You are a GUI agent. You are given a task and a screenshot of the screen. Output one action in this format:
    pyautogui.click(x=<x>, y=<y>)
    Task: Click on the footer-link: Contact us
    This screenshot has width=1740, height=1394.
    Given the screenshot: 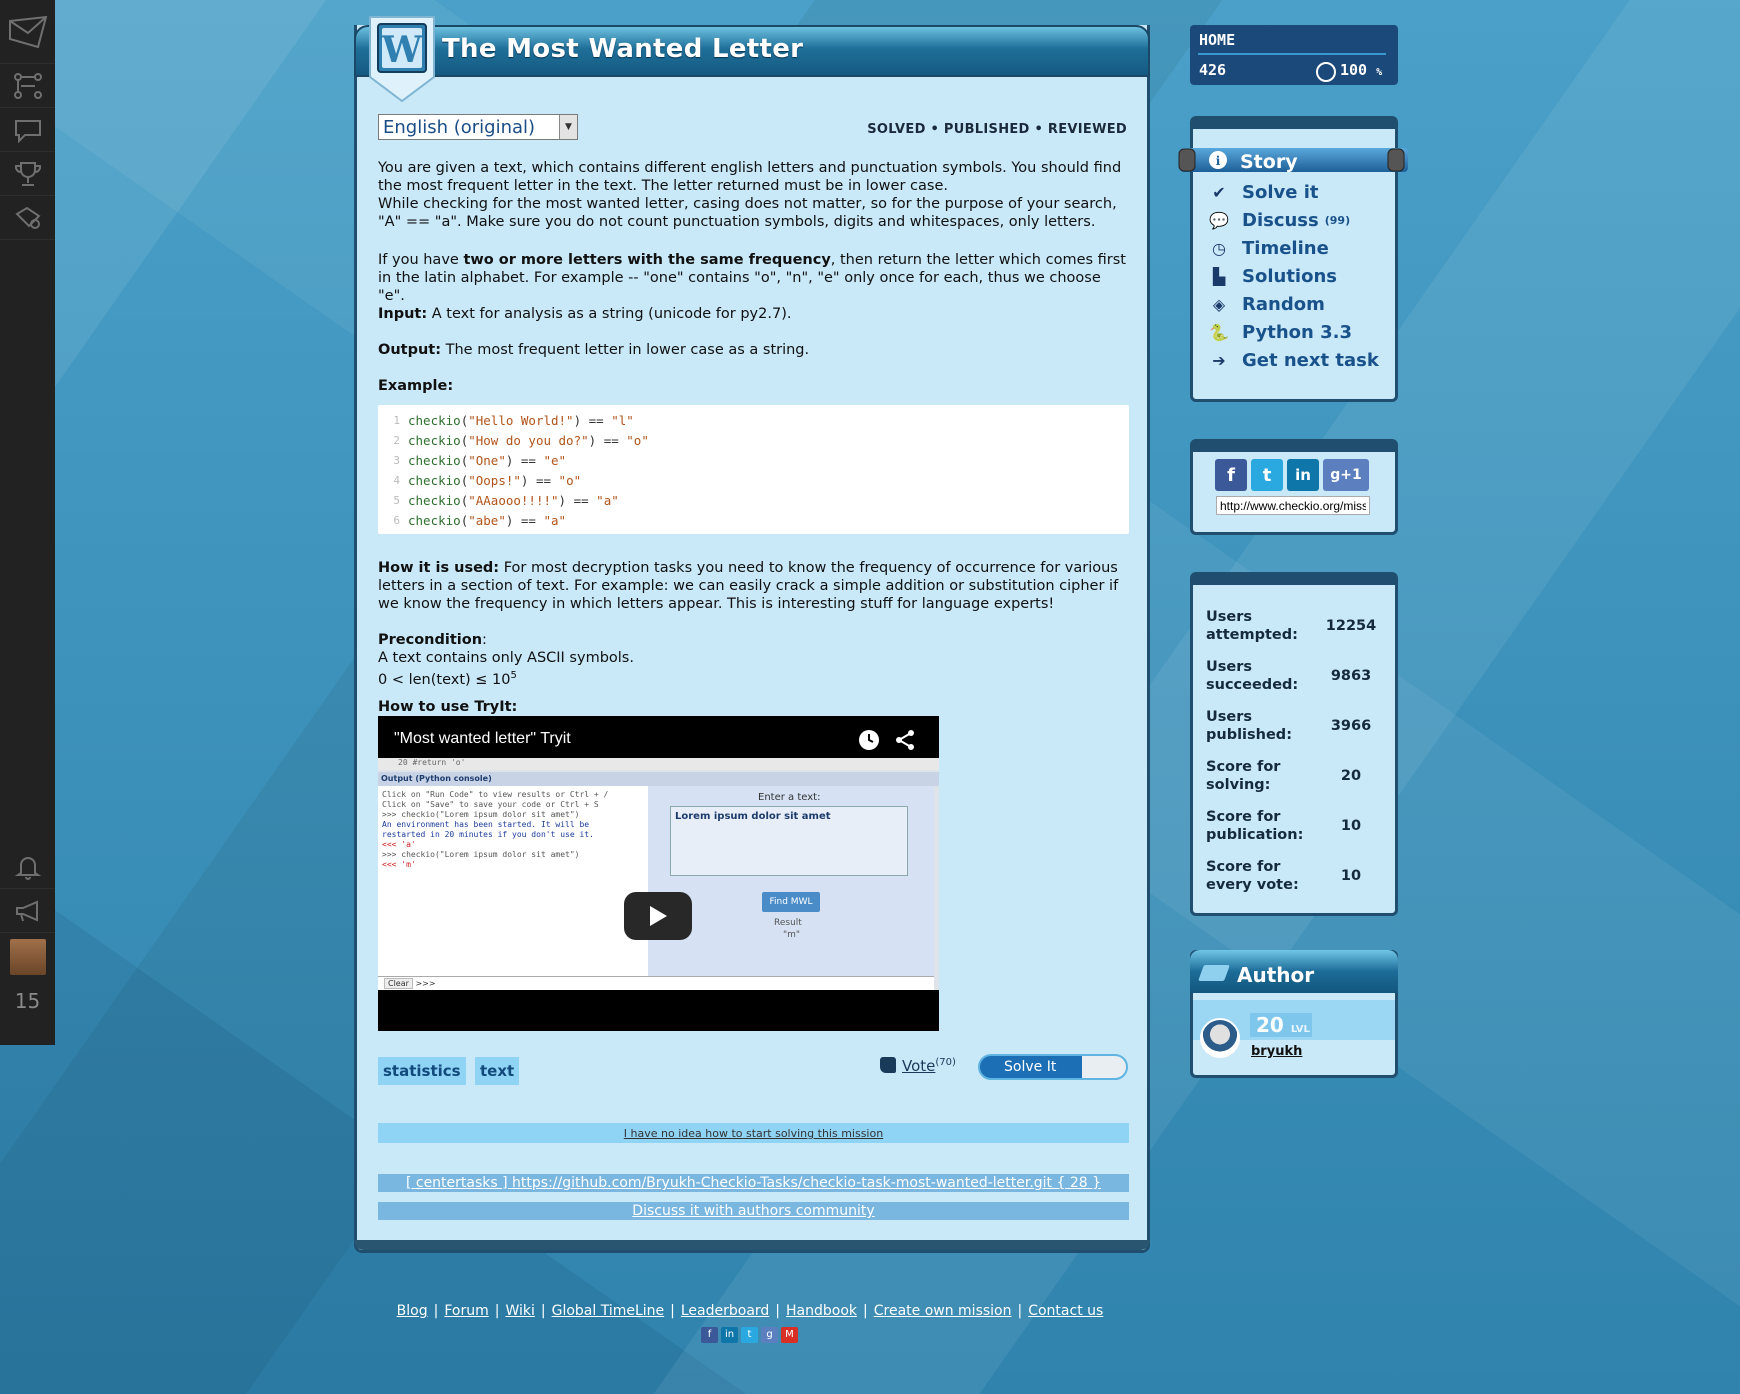 What is the action you would take?
    pyautogui.click(x=1065, y=1311)
    